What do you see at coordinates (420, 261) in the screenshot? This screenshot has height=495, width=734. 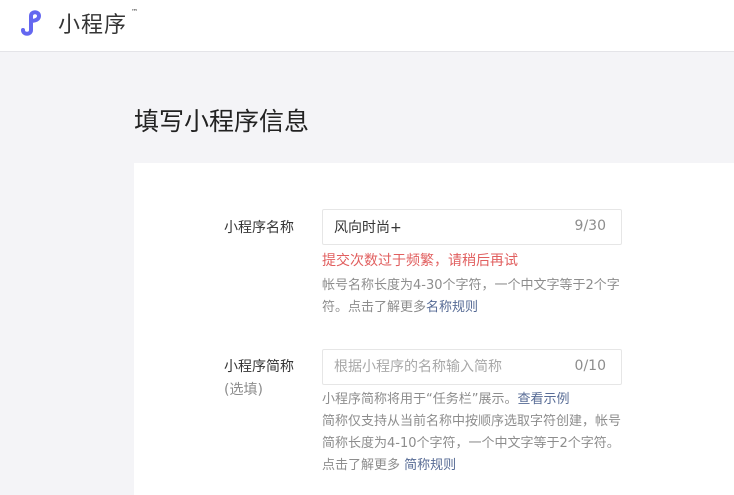 I see `name-error-message: 提交次数过于频繁，请稍后再试` at bounding box center [420, 261].